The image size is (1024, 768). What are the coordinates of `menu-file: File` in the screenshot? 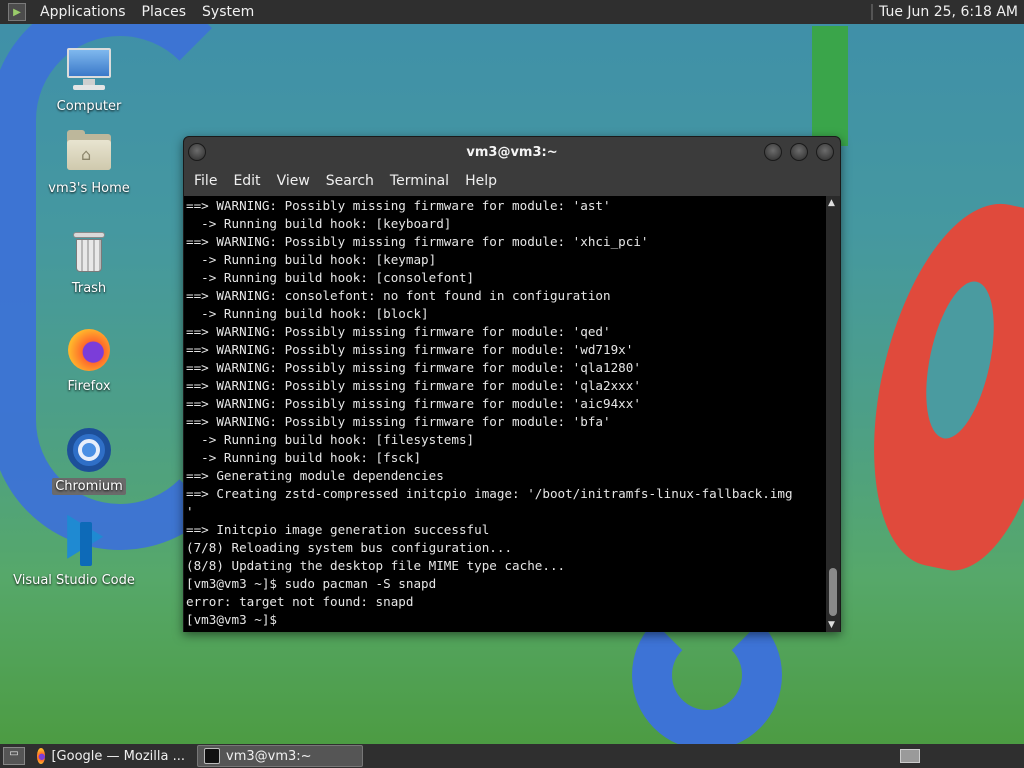 It's located at (205, 181).